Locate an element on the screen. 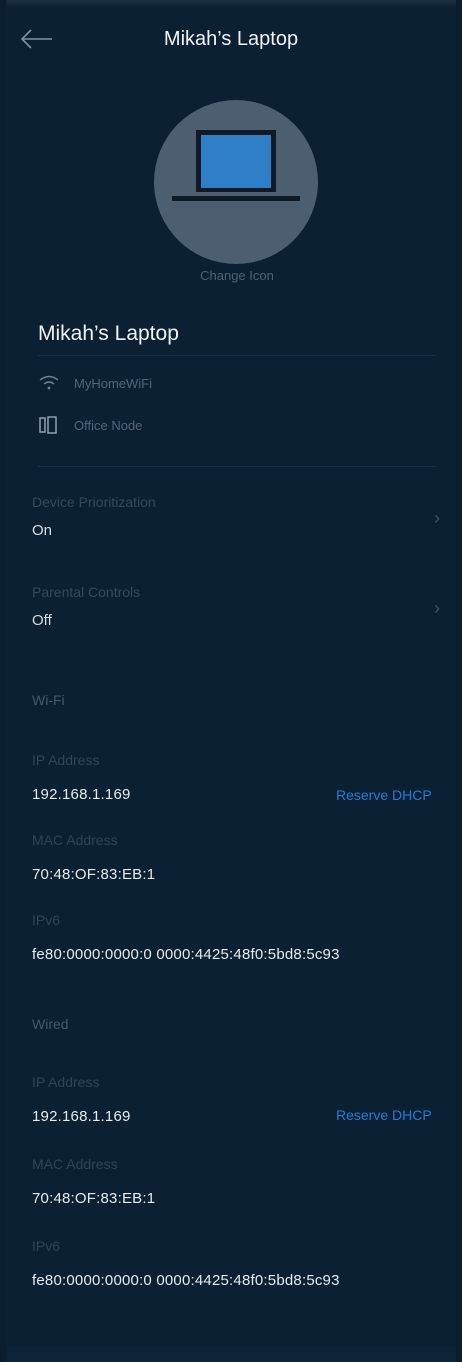 Image resolution: width=462 pixels, height=1362 pixels. wifi-section-heading: Wi-Fi is located at coordinates (48, 700).